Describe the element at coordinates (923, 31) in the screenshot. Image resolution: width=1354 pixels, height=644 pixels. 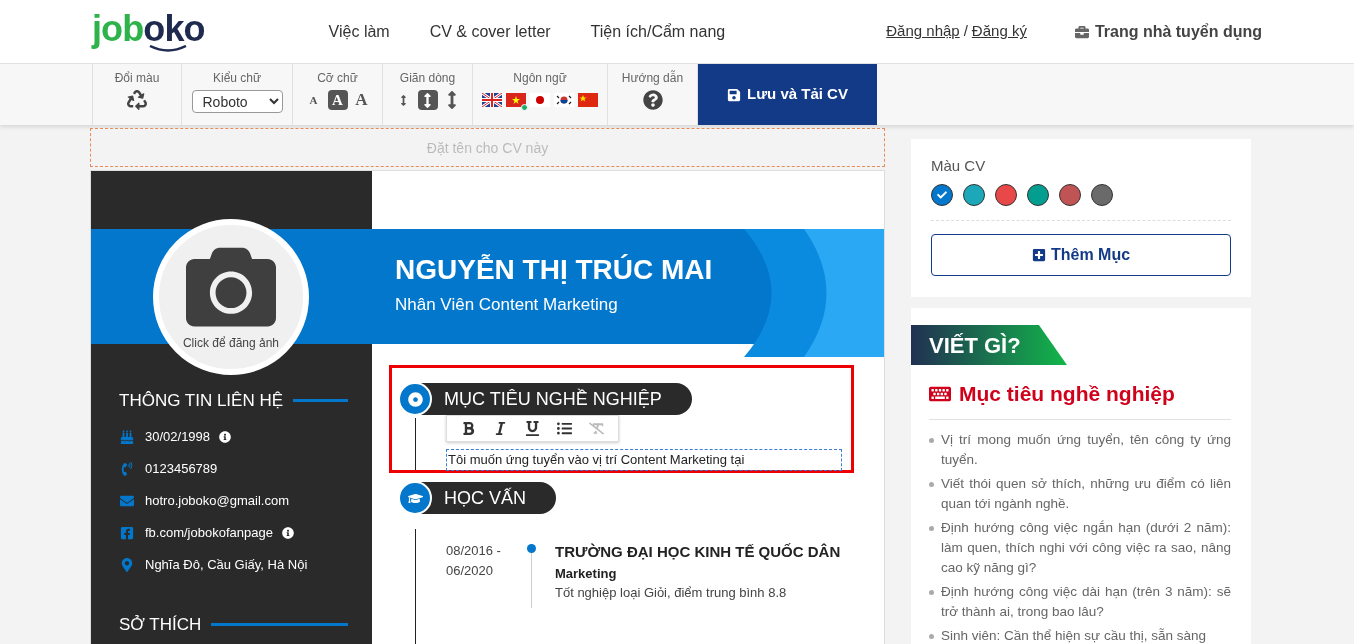
I see `login-link: Đăng nhập` at that location.